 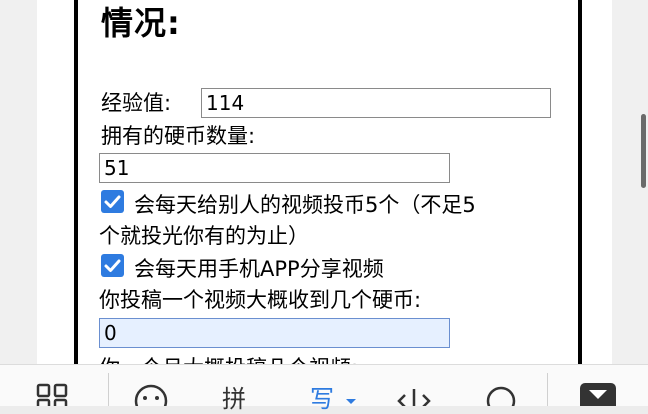 What do you see at coordinates (351, 401) in the screenshot?
I see `chevron-down-icon` at bounding box center [351, 401].